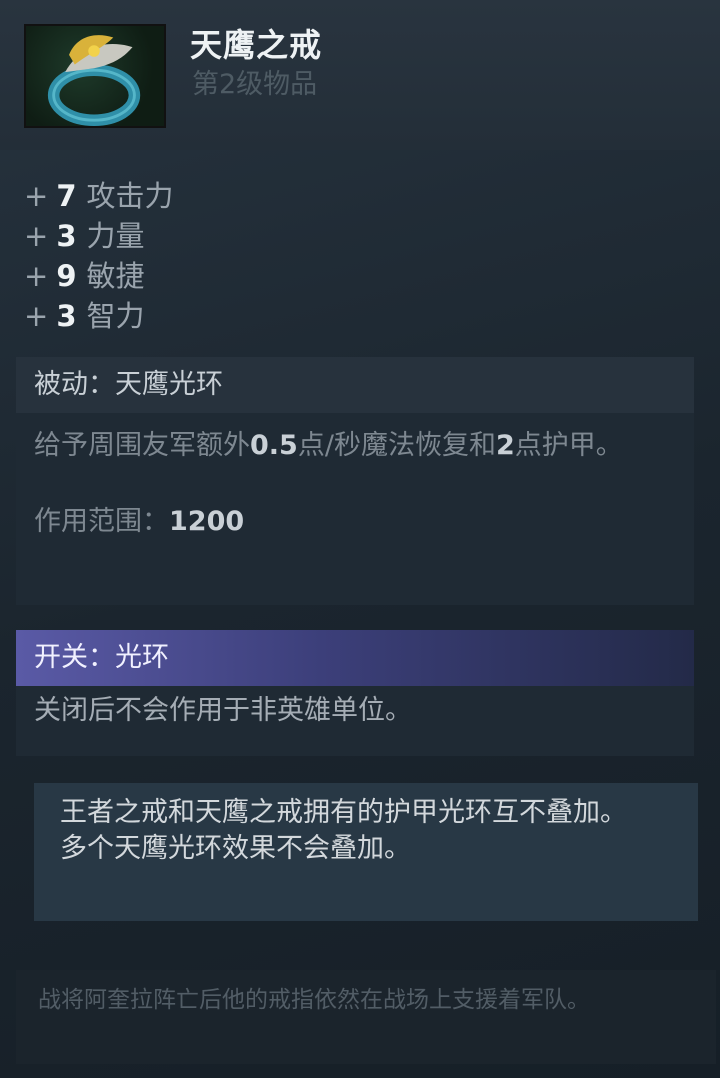  I want to click on stat-label: 敏捷, so click(115, 276).